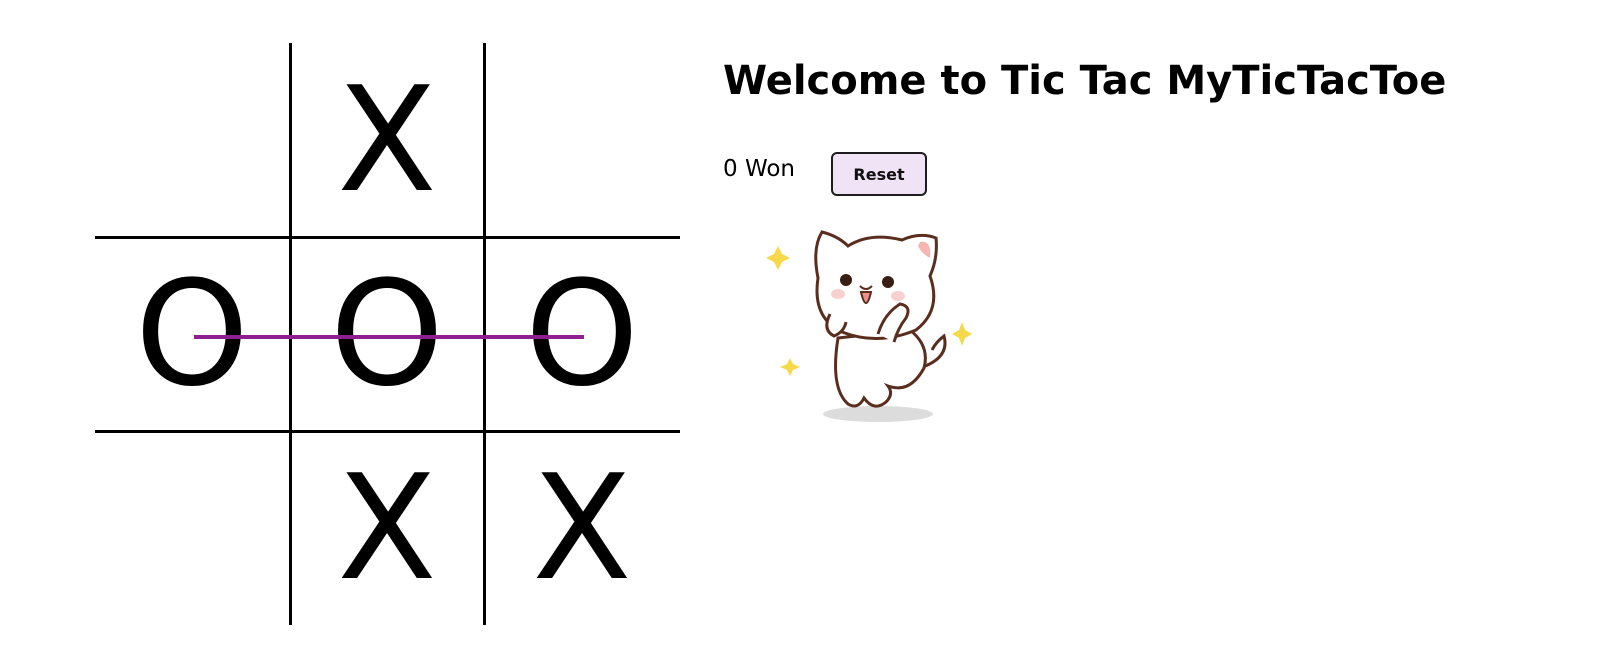 This screenshot has width=1624, height=649. Describe the element at coordinates (192, 334) in the screenshot. I see `cell-1-0: O` at that location.